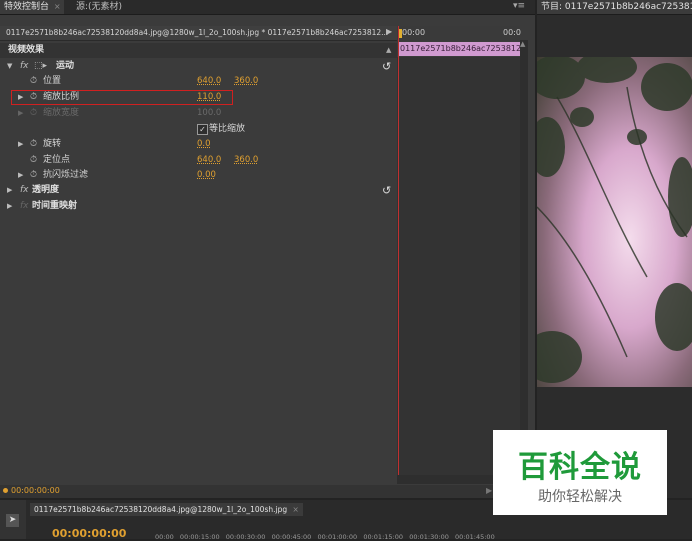  Describe the element at coordinates (198, 190) in the screenshot. I see `effect-opacity: ▶ fx 透明度 ↺` at that location.